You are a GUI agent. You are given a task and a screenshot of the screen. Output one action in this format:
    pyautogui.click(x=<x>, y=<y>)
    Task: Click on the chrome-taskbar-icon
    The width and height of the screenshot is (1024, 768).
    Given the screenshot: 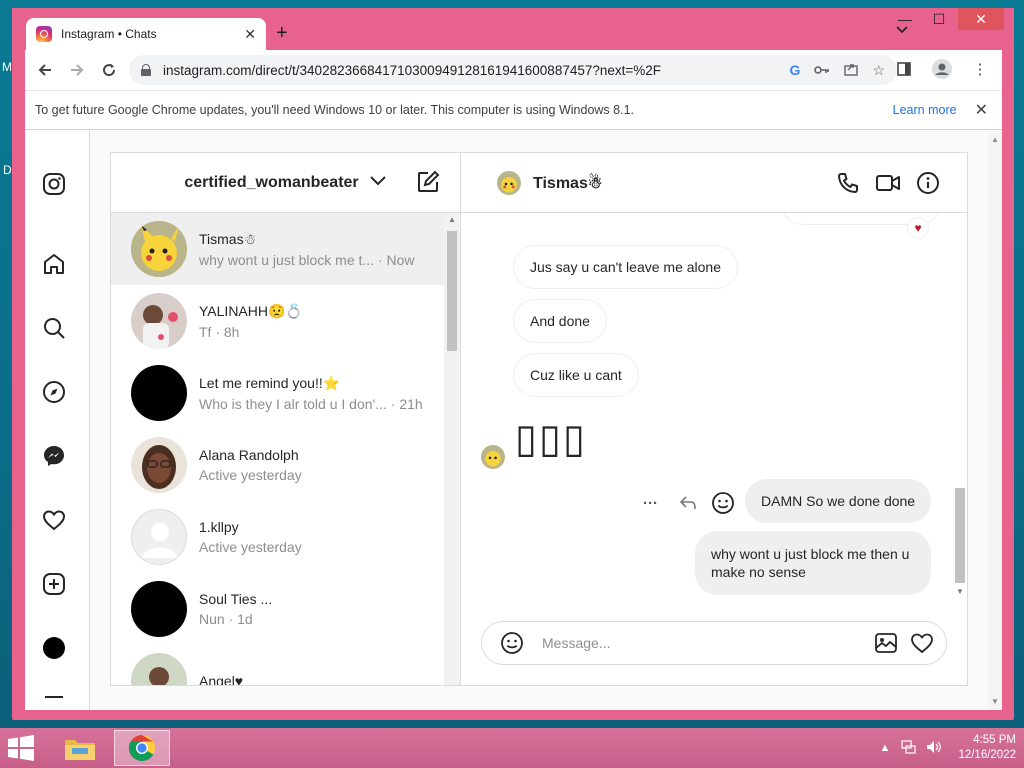 What is the action you would take?
    pyautogui.click(x=142, y=748)
    